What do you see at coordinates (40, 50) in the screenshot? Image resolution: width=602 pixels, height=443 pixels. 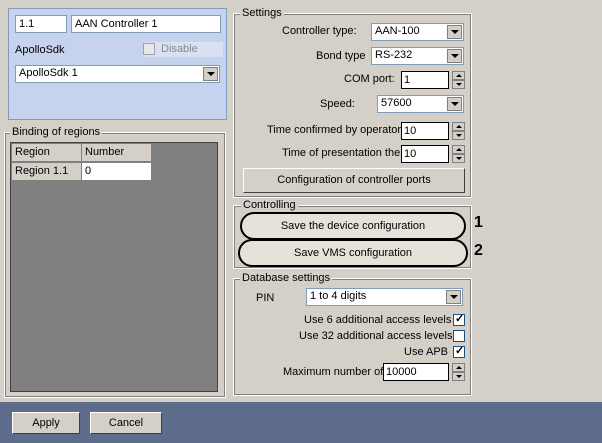 I see `parent-label: ApolloSdk` at bounding box center [40, 50].